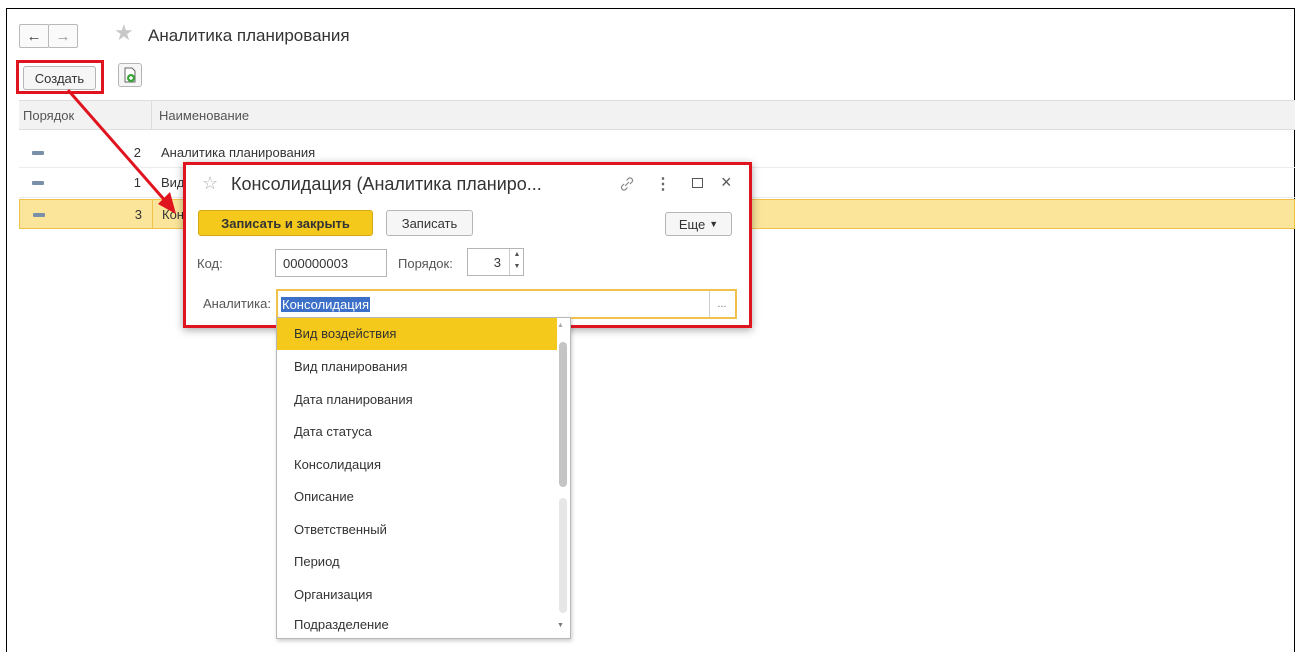  What do you see at coordinates (124, 33) in the screenshot?
I see `star-icon: ★` at bounding box center [124, 33].